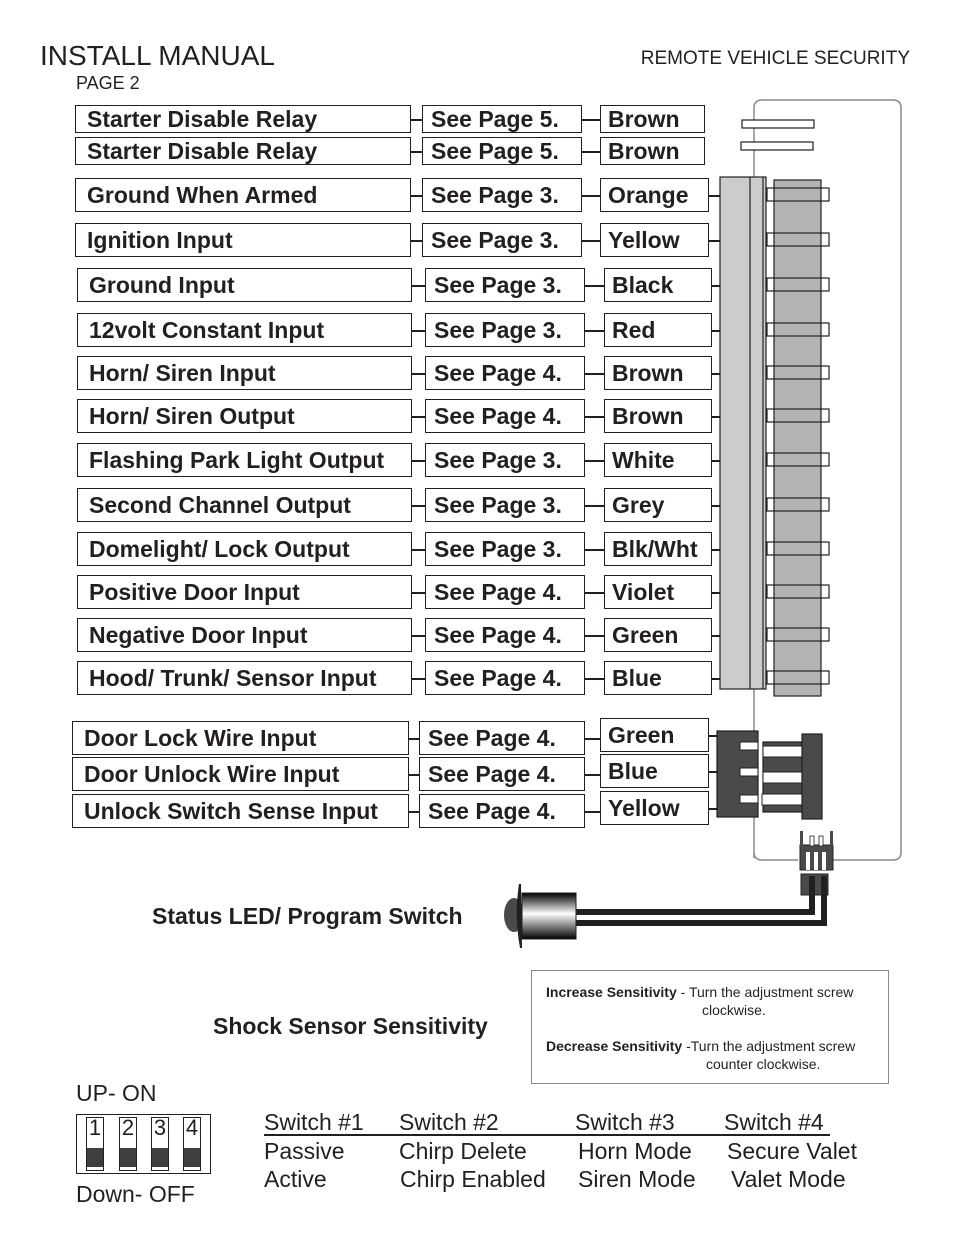  I want to click on switch-header-2: Switch #2, so click(449, 1122).